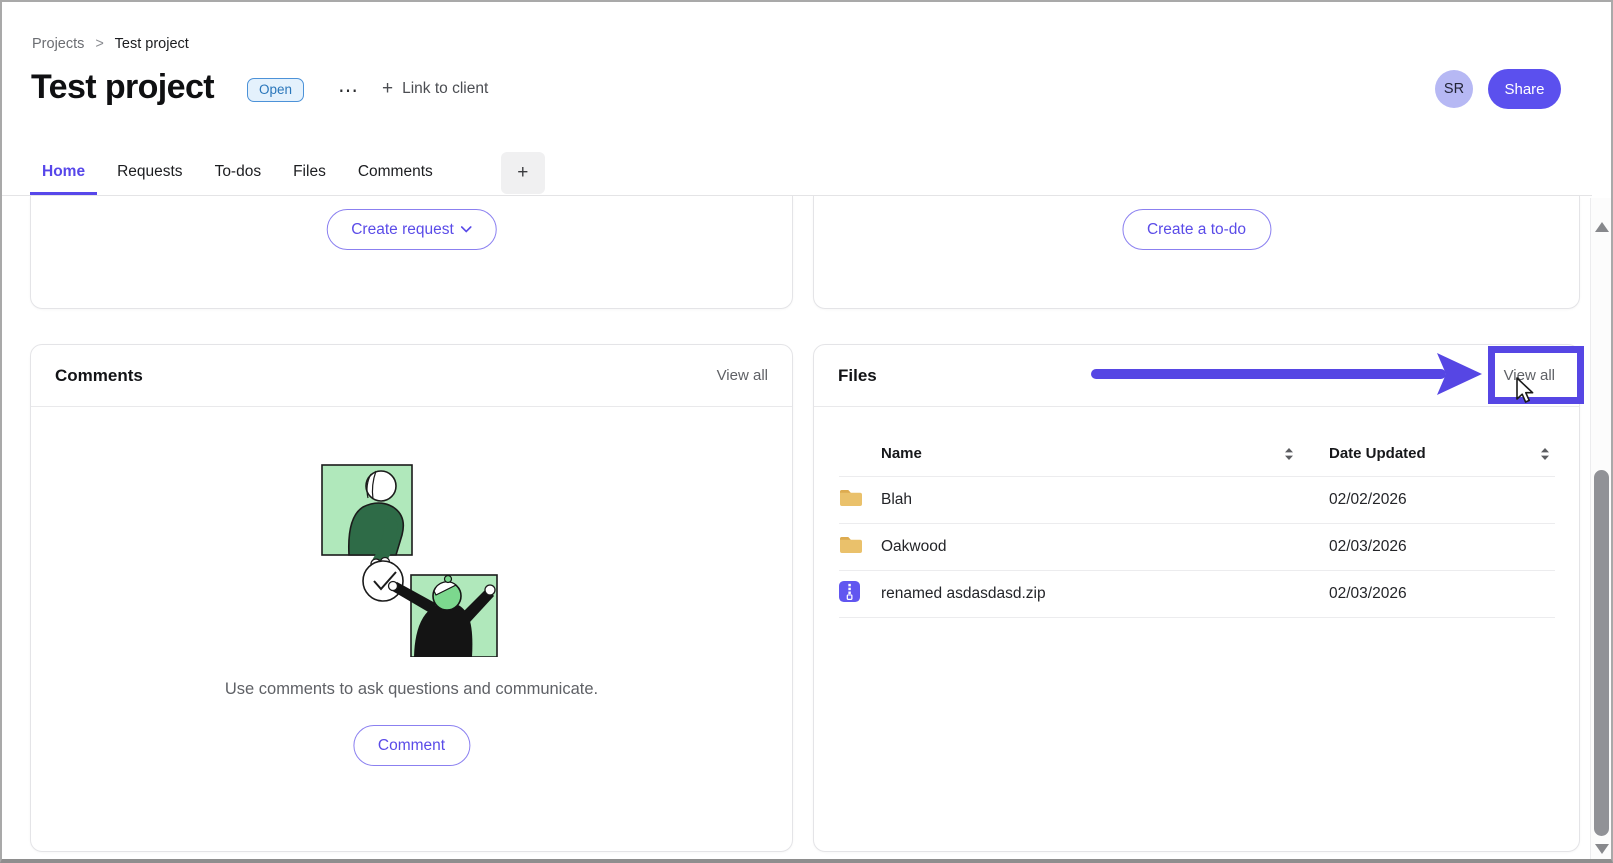 The height and width of the screenshot is (863, 1613). I want to click on link-to-client-button: + Link to client, so click(435, 89).